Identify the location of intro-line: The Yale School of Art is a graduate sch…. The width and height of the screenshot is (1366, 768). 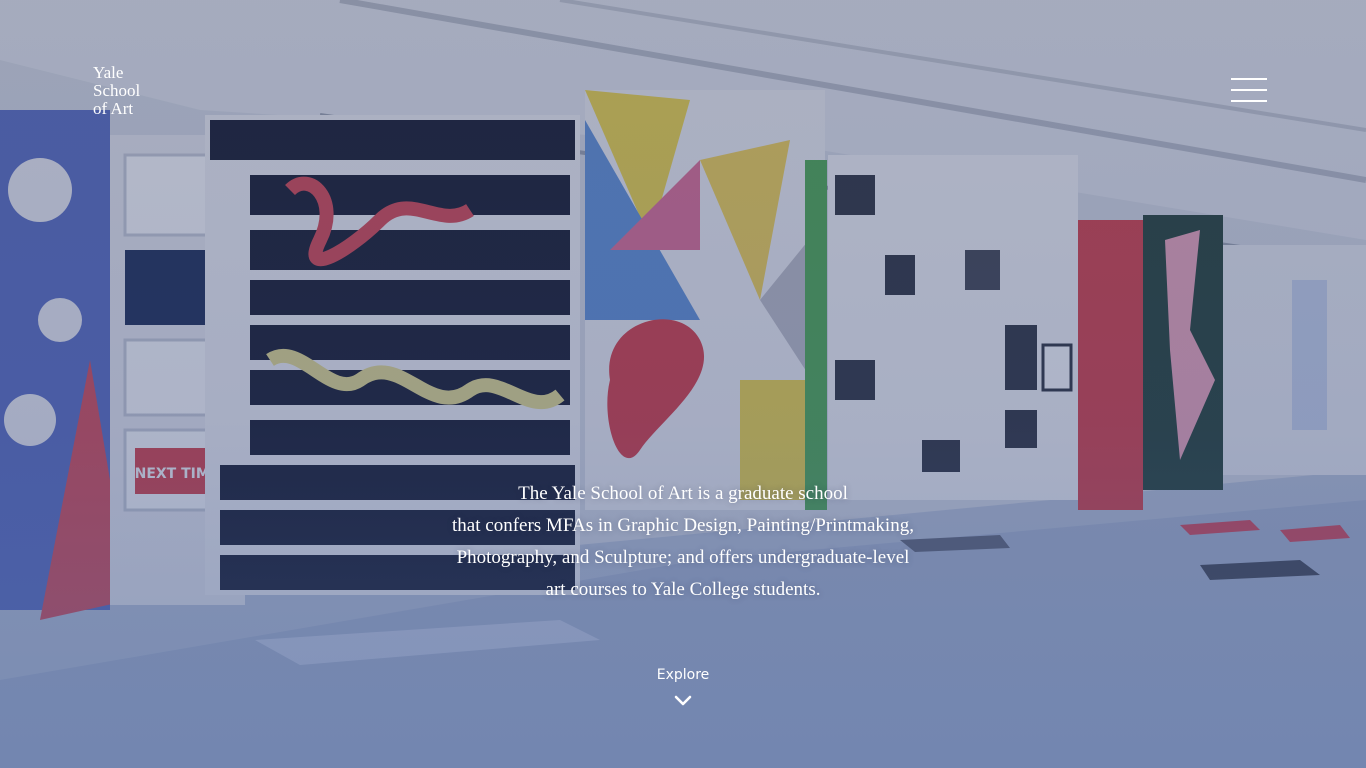
(683, 493).